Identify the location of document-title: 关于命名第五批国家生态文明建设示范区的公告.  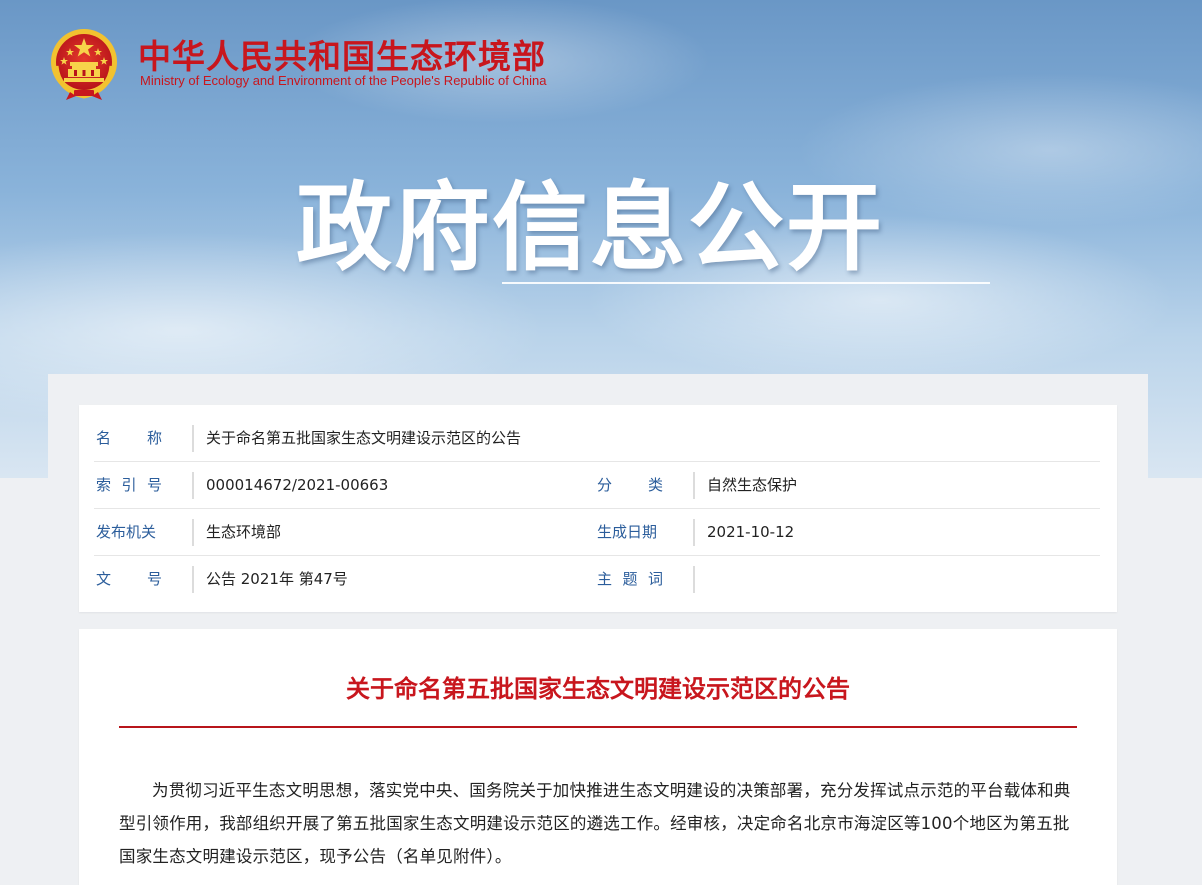
(598, 689).